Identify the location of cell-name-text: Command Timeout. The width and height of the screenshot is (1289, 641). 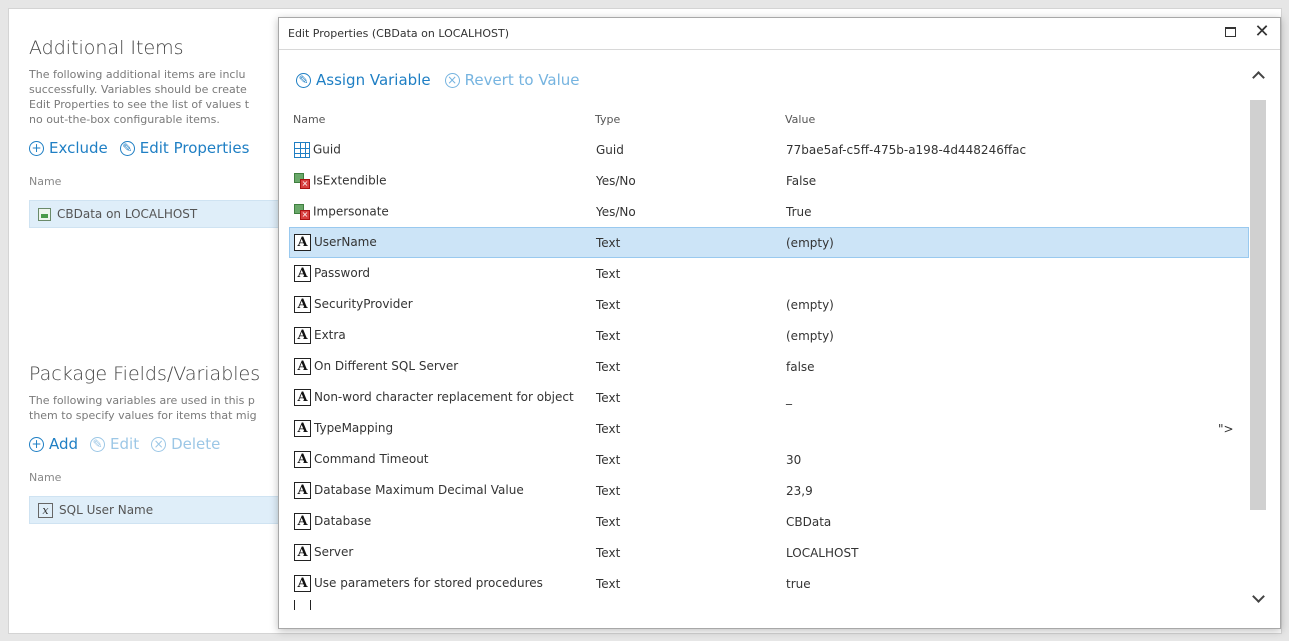
(371, 459).